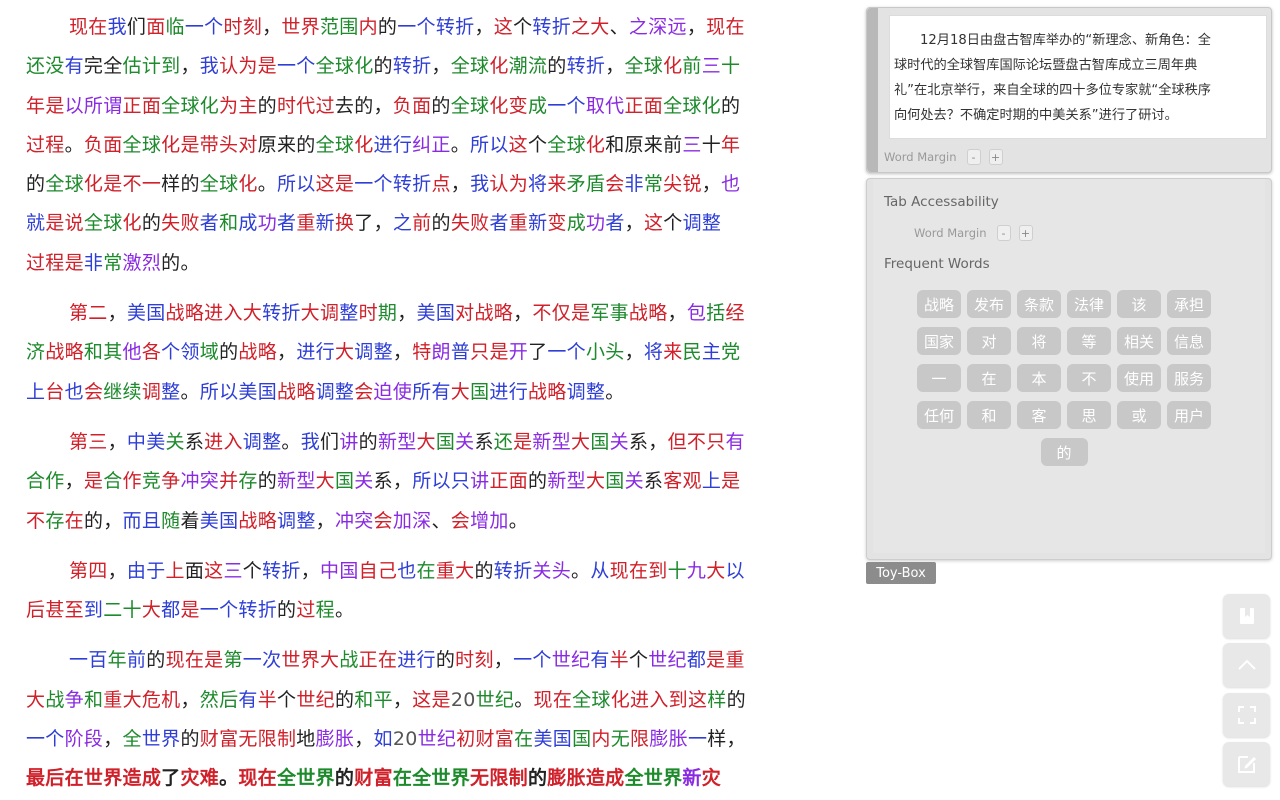 This screenshot has height=800, width=1280. What do you see at coordinates (1089, 415) in the screenshot?
I see `frequent-word-chip: 思` at bounding box center [1089, 415].